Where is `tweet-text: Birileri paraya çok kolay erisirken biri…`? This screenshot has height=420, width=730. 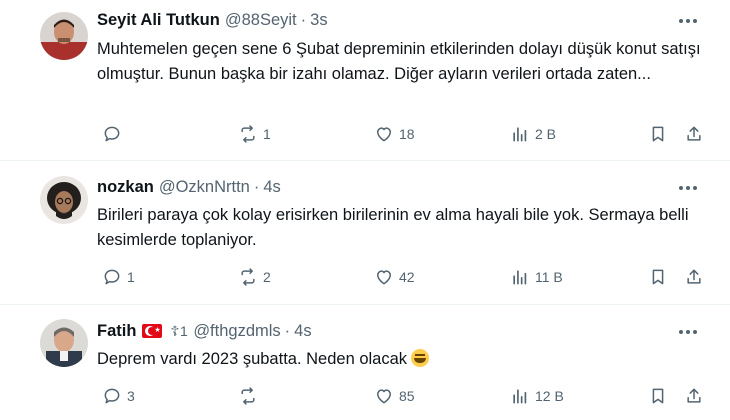
tweet-text: Birileri paraya çok kolay erisirken biri… is located at coordinates (393, 227).